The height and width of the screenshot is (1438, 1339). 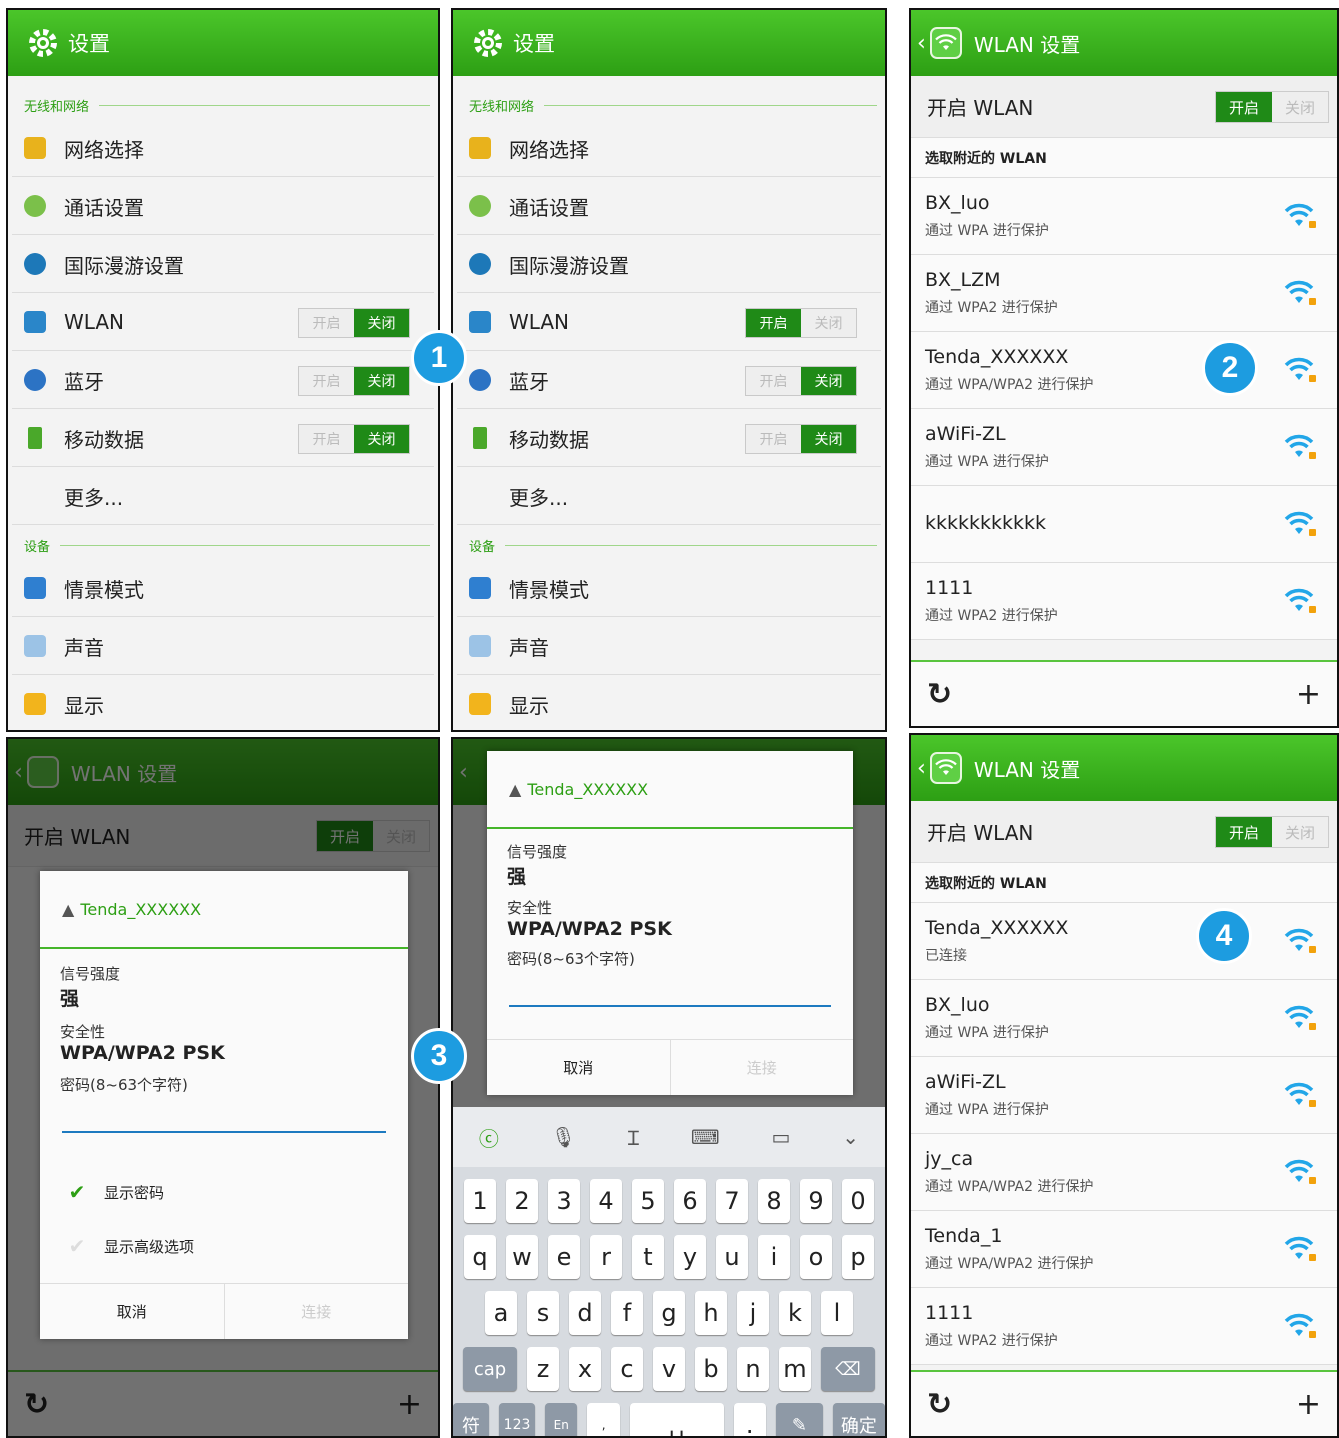 What do you see at coordinates (690, 1257) in the screenshot?
I see `key-y: y` at bounding box center [690, 1257].